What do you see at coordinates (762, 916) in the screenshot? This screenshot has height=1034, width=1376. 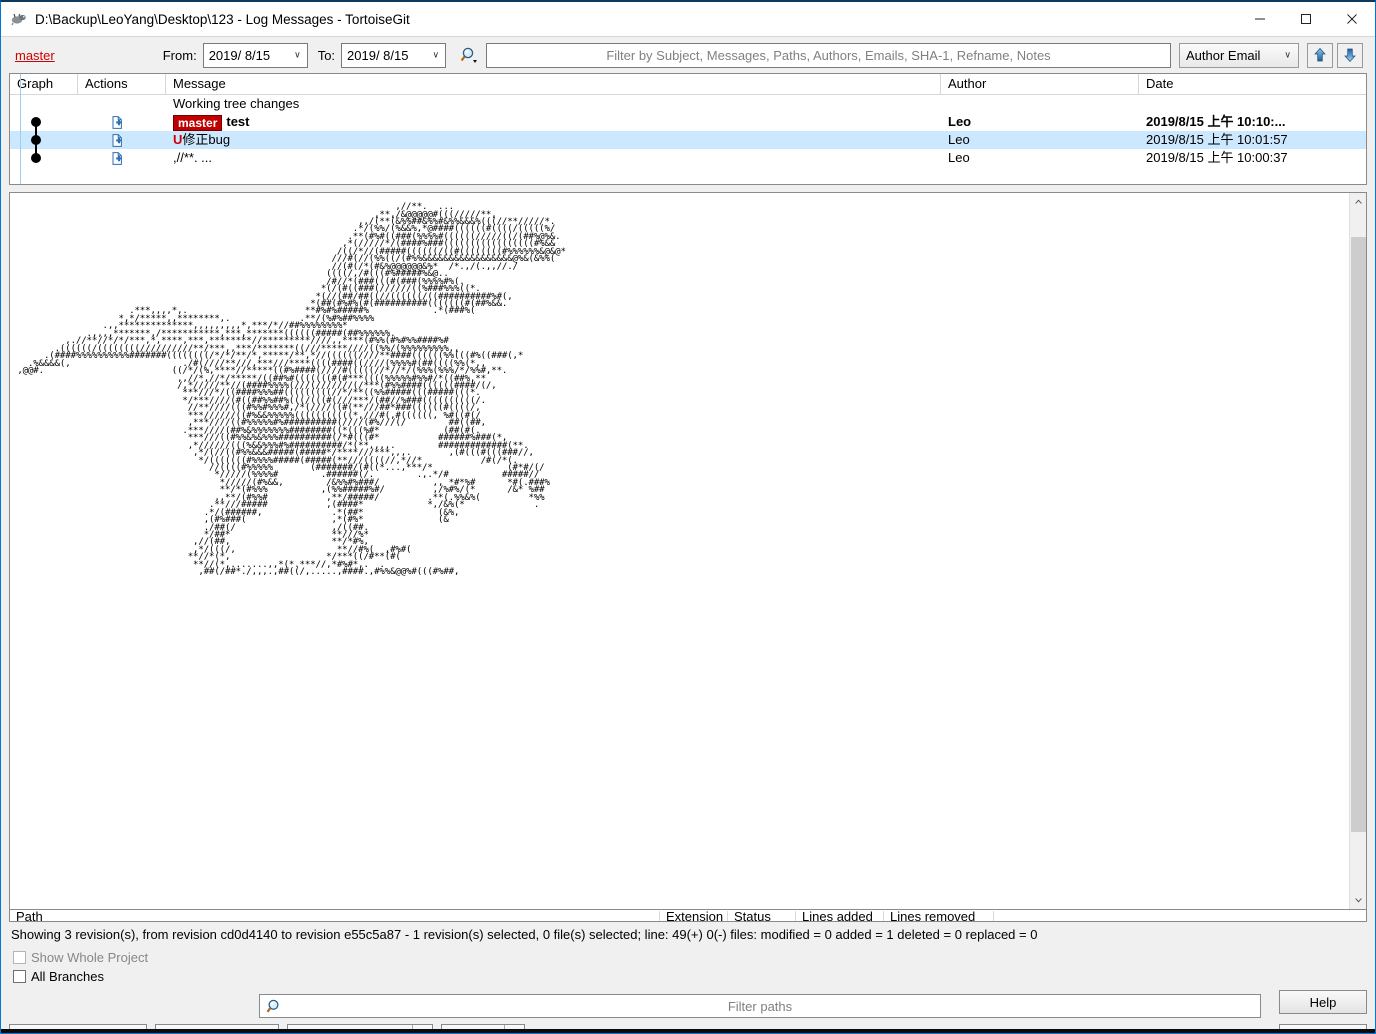 I see `column-header-status: Status` at bounding box center [762, 916].